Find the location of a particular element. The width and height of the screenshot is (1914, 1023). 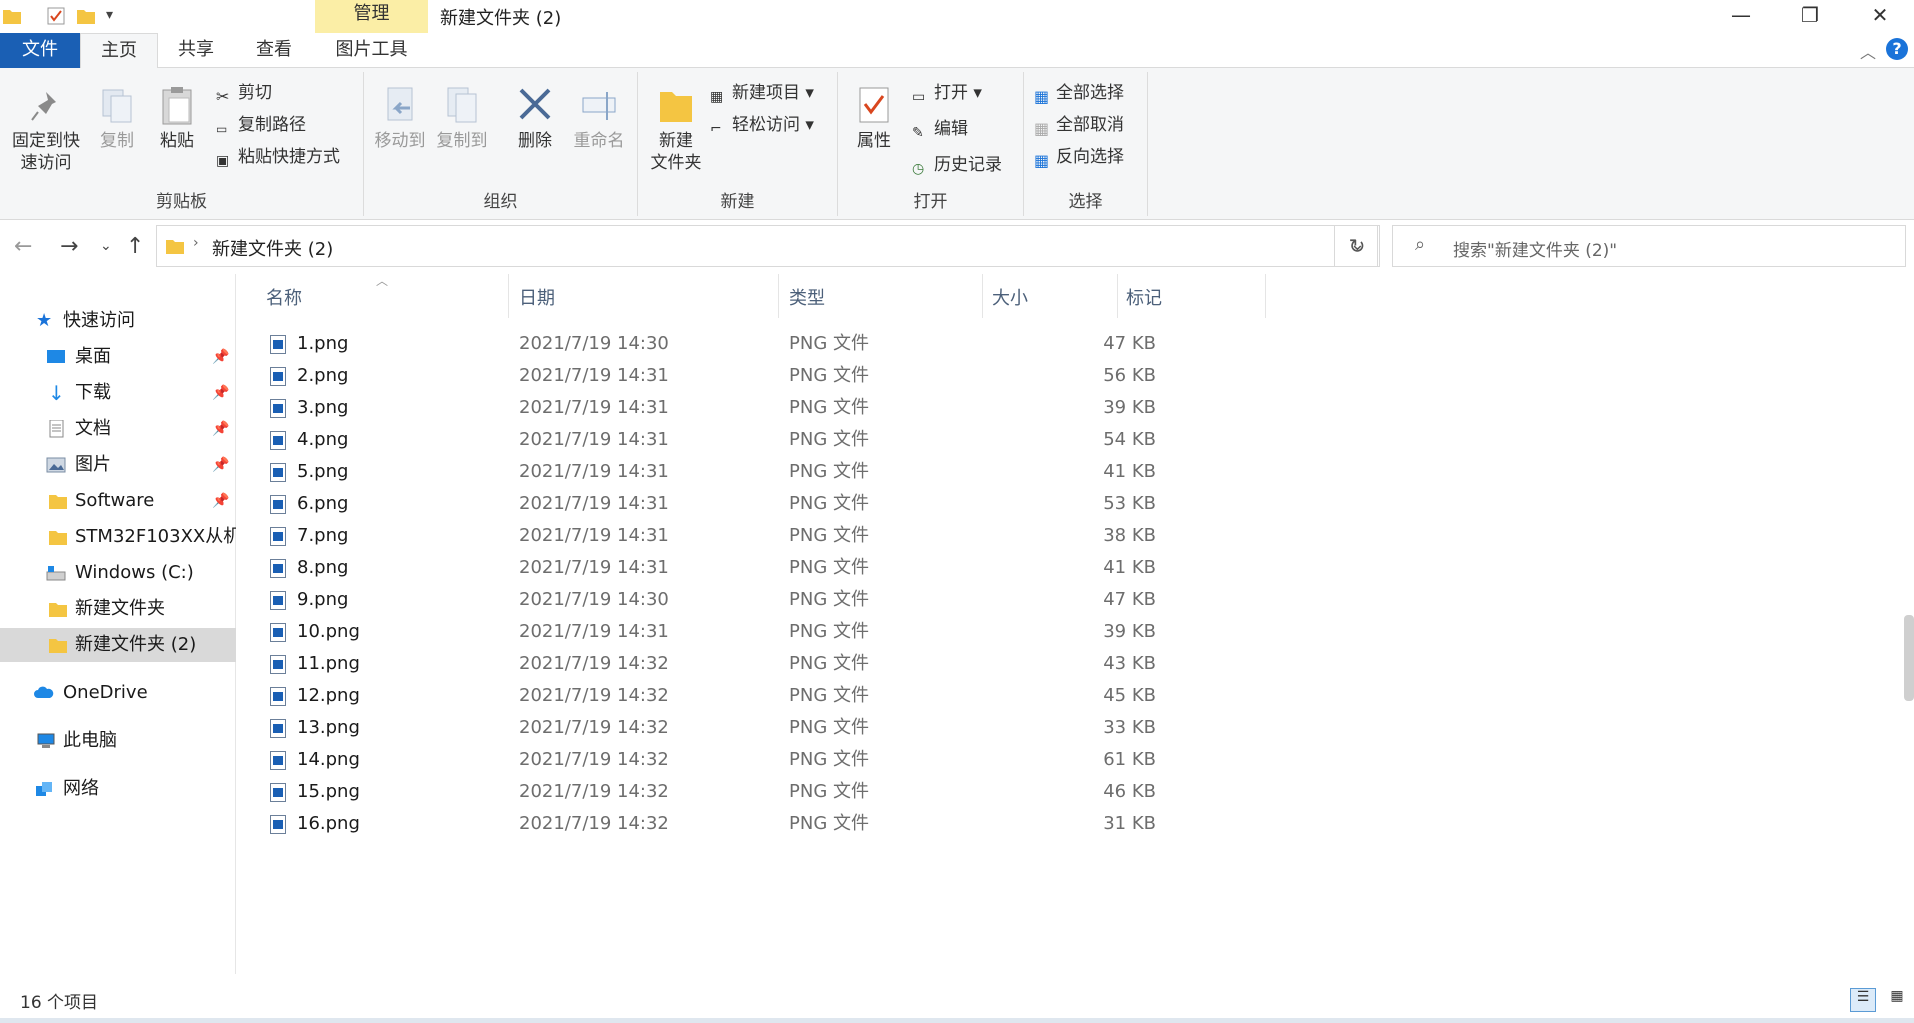

breadcrumb-current: 新建文件夹 (2) is located at coordinates (272, 248).